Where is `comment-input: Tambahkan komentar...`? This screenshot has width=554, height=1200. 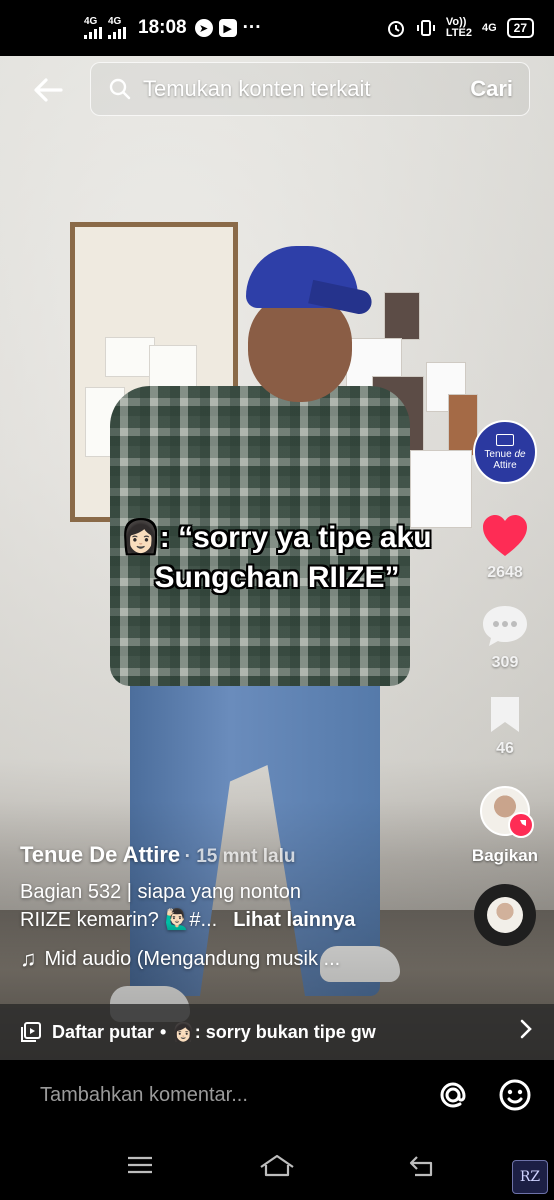 comment-input: Tambahkan komentar... is located at coordinates (224, 1095).